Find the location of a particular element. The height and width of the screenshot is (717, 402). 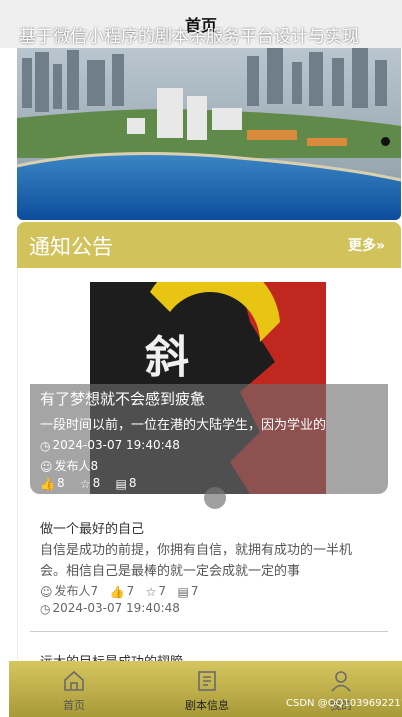

tab-script-info-label: 剧本信息 is located at coordinates (207, 705).